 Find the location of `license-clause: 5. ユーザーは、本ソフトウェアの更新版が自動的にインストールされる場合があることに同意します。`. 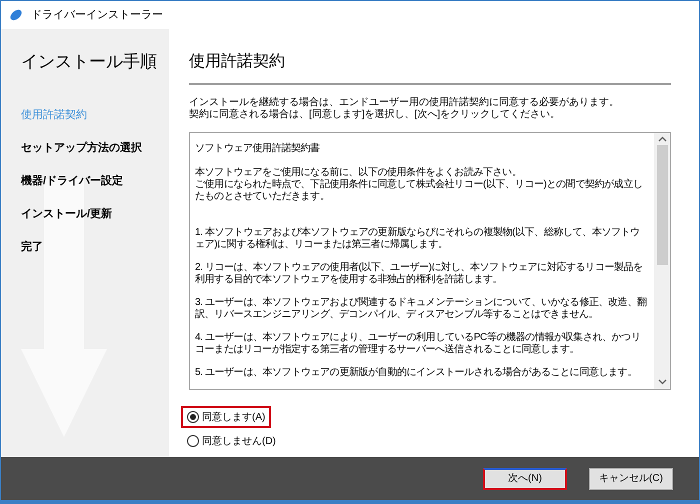

license-clause: 5. ユーザーは、本ソフトウェアの更新版が自動的にインストールされる場合があることに同意します。 is located at coordinates (416, 373).